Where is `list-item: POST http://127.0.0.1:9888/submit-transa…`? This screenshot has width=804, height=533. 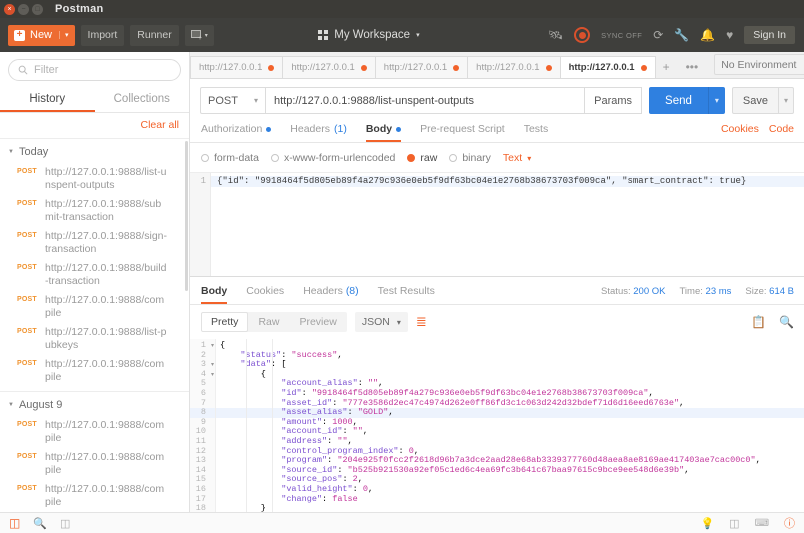 list-item: POST http://127.0.0.1:9888/submit-transa… is located at coordinates (94, 211).